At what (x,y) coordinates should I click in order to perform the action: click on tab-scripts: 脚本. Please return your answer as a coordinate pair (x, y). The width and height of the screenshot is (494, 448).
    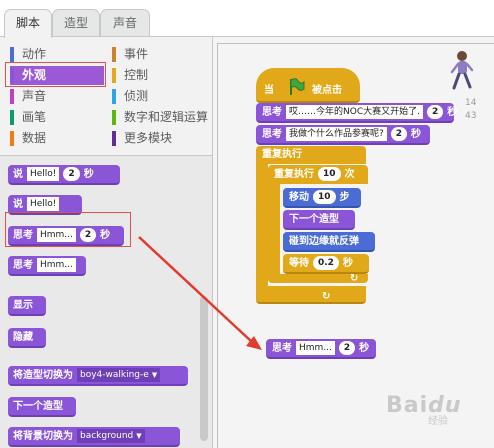
    Looking at the image, I should click on (28, 23).